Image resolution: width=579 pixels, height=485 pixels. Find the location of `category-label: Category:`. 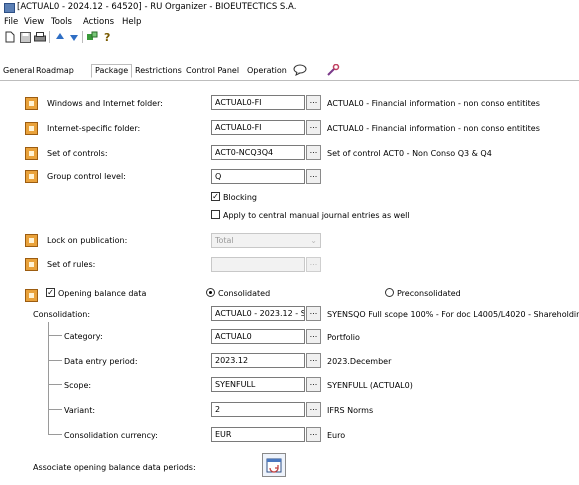

category-label: Category: is located at coordinates (83, 336).